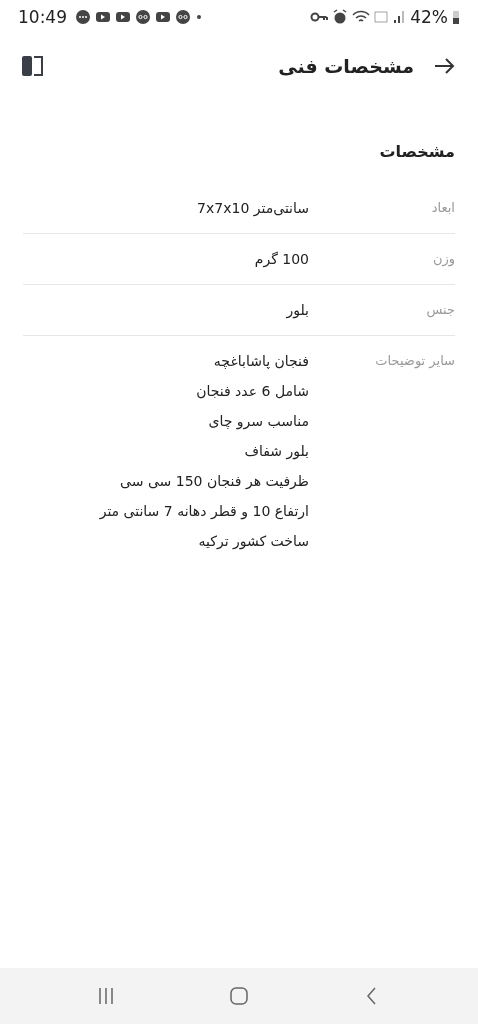  Describe the element at coordinates (276, 452) in the screenshot. I see `spec-value: بلور شفاف` at that location.